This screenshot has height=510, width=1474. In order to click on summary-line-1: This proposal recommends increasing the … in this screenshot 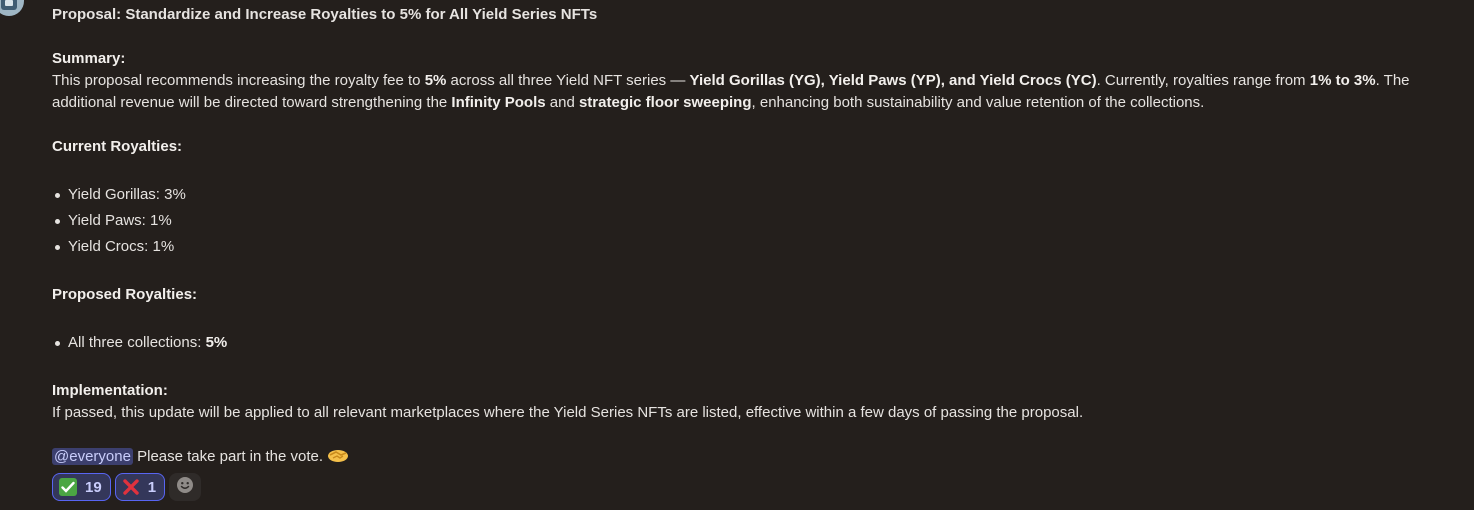, I will do `click(731, 80)`.